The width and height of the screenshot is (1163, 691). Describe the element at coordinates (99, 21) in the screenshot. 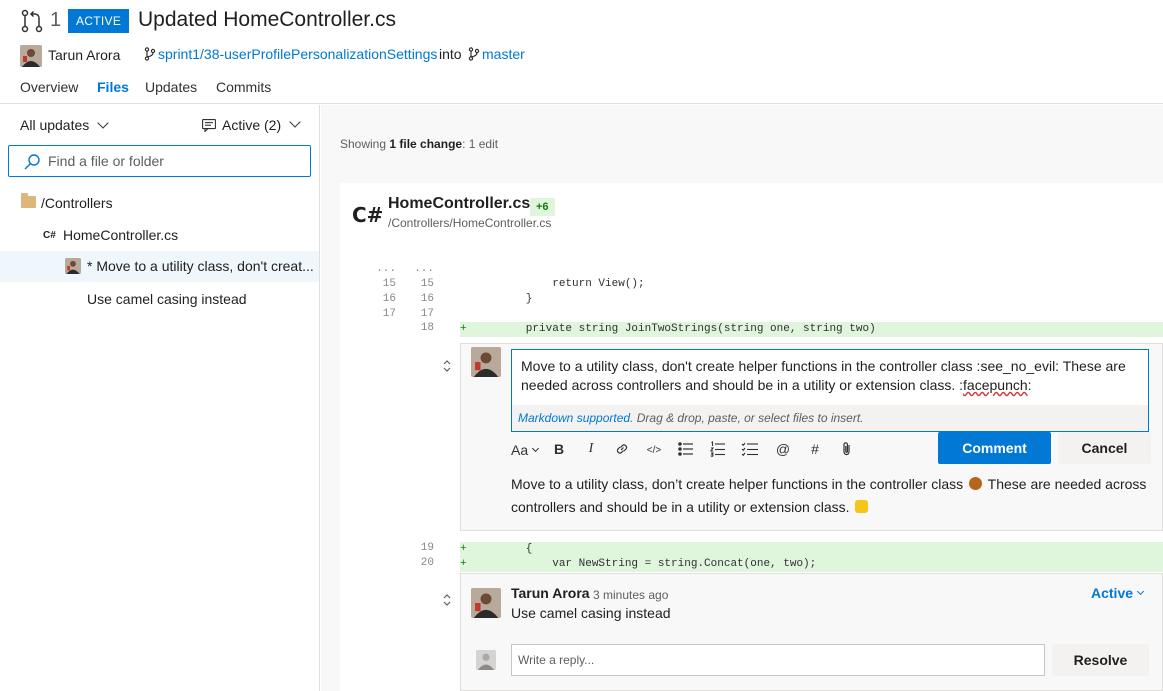

I see `status-badge: ACTIVE` at that location.